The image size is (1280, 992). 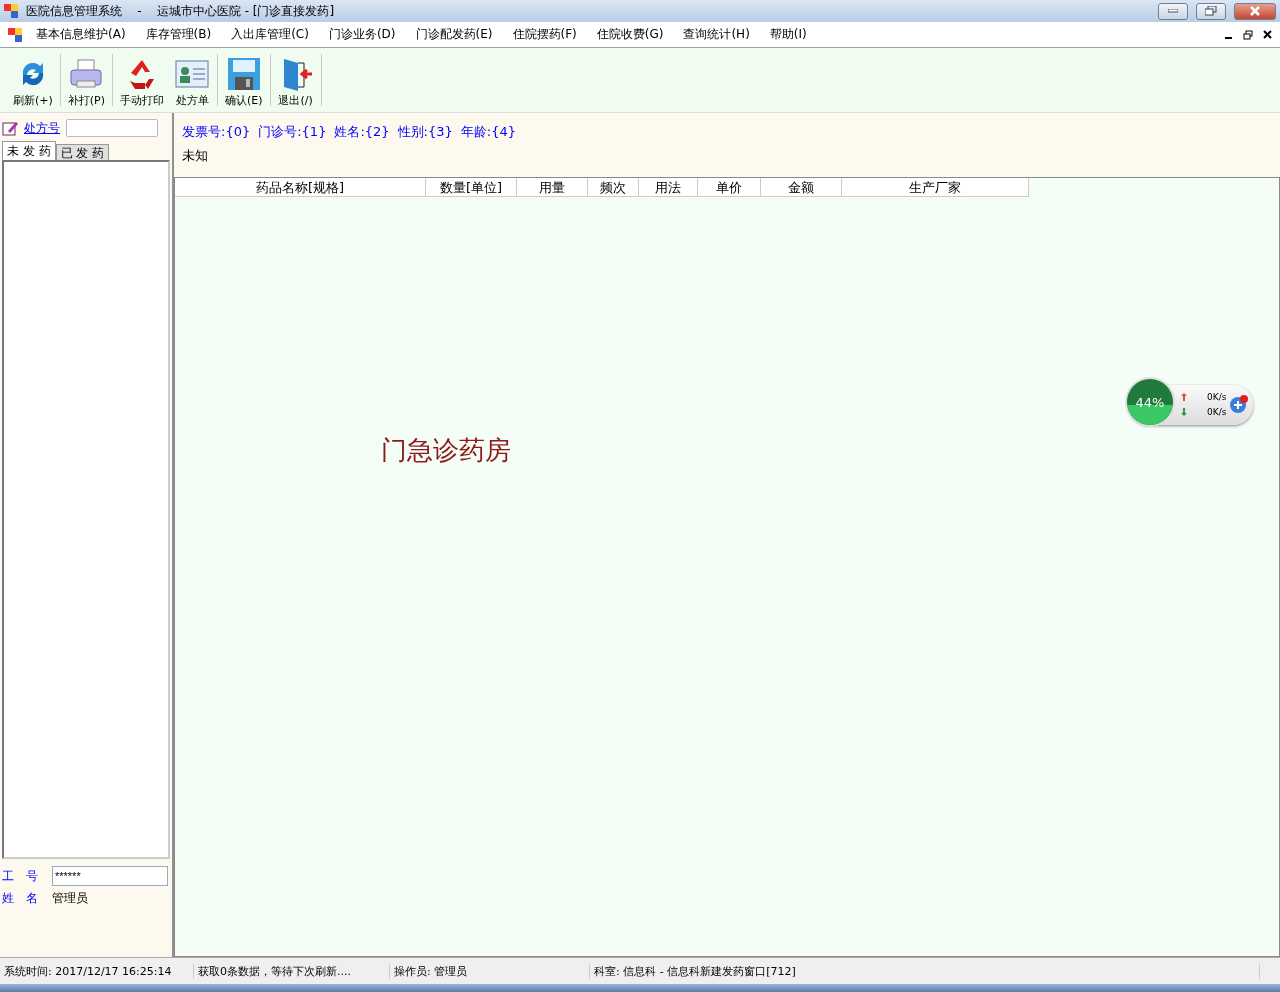 I want to click on printer-icon, so click(x=86, y=74).